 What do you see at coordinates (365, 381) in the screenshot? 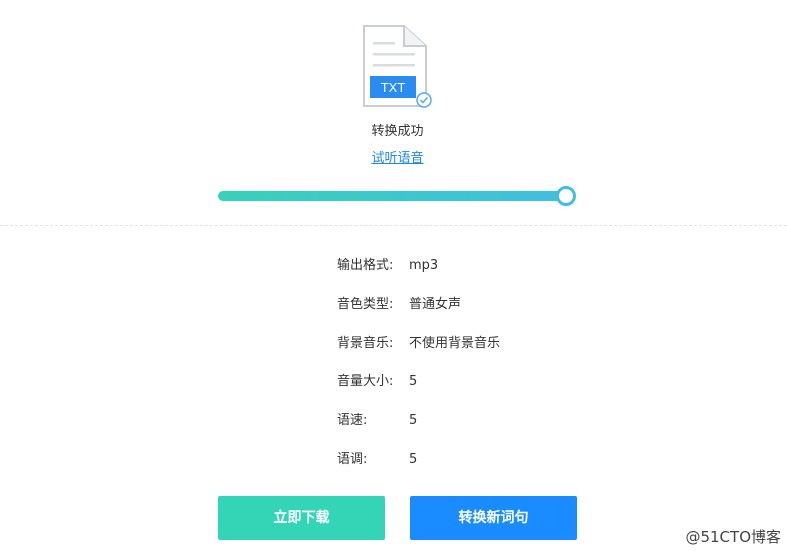
I see `detail-label: 音量大小:` at bounding box center [365, 381].